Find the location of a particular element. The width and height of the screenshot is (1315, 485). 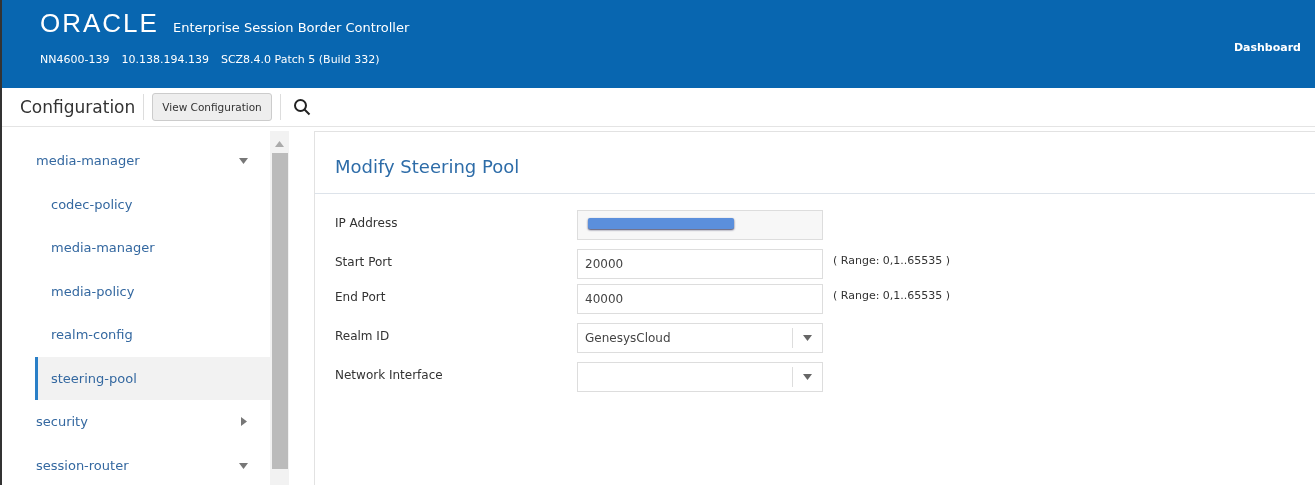

field-label: End Port is located at coordinates (361, 297).